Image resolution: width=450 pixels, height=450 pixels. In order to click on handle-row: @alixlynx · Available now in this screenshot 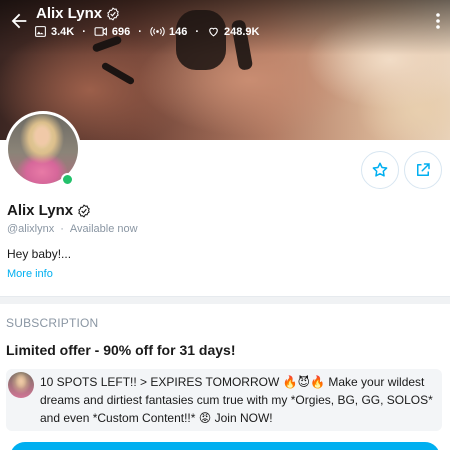, I will do `click(72, 229)`.